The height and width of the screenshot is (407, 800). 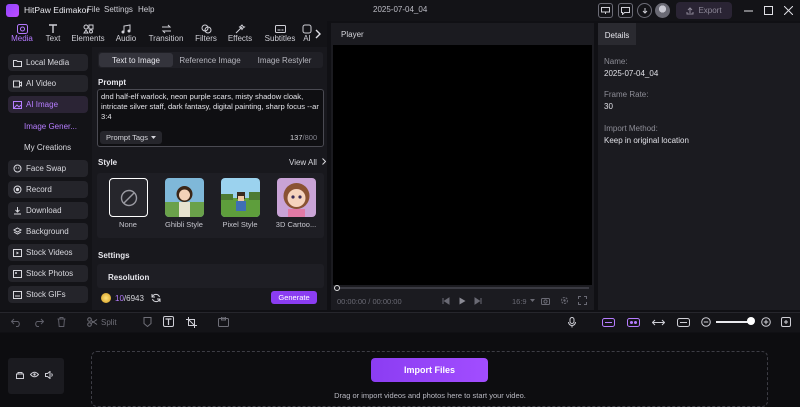 I want to click on detail-name-value: 2025-07-04_04, so click(x=631, y=73).